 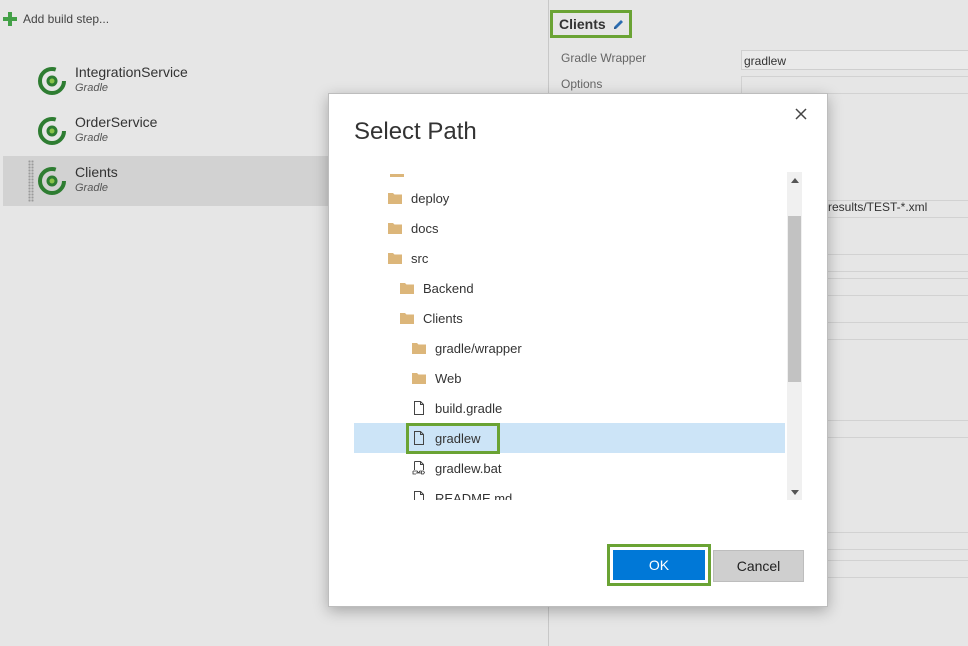 What do you see at coordinates (794, 299) in the screenshot?
I see `scroll-thumb` at bounding box center [794, 299].